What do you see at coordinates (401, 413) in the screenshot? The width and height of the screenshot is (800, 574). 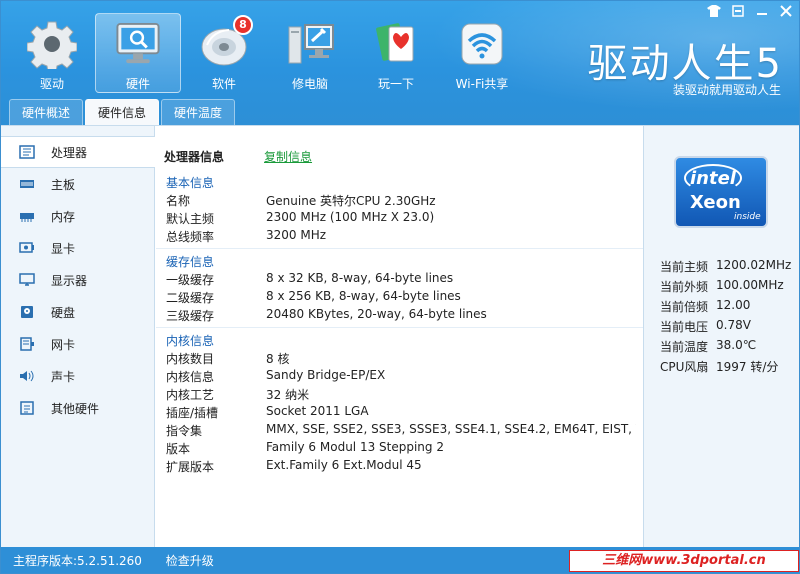 I see `info-row: 插座/插槽 Socket 2011 LGA` at bounding box center [401, 413].